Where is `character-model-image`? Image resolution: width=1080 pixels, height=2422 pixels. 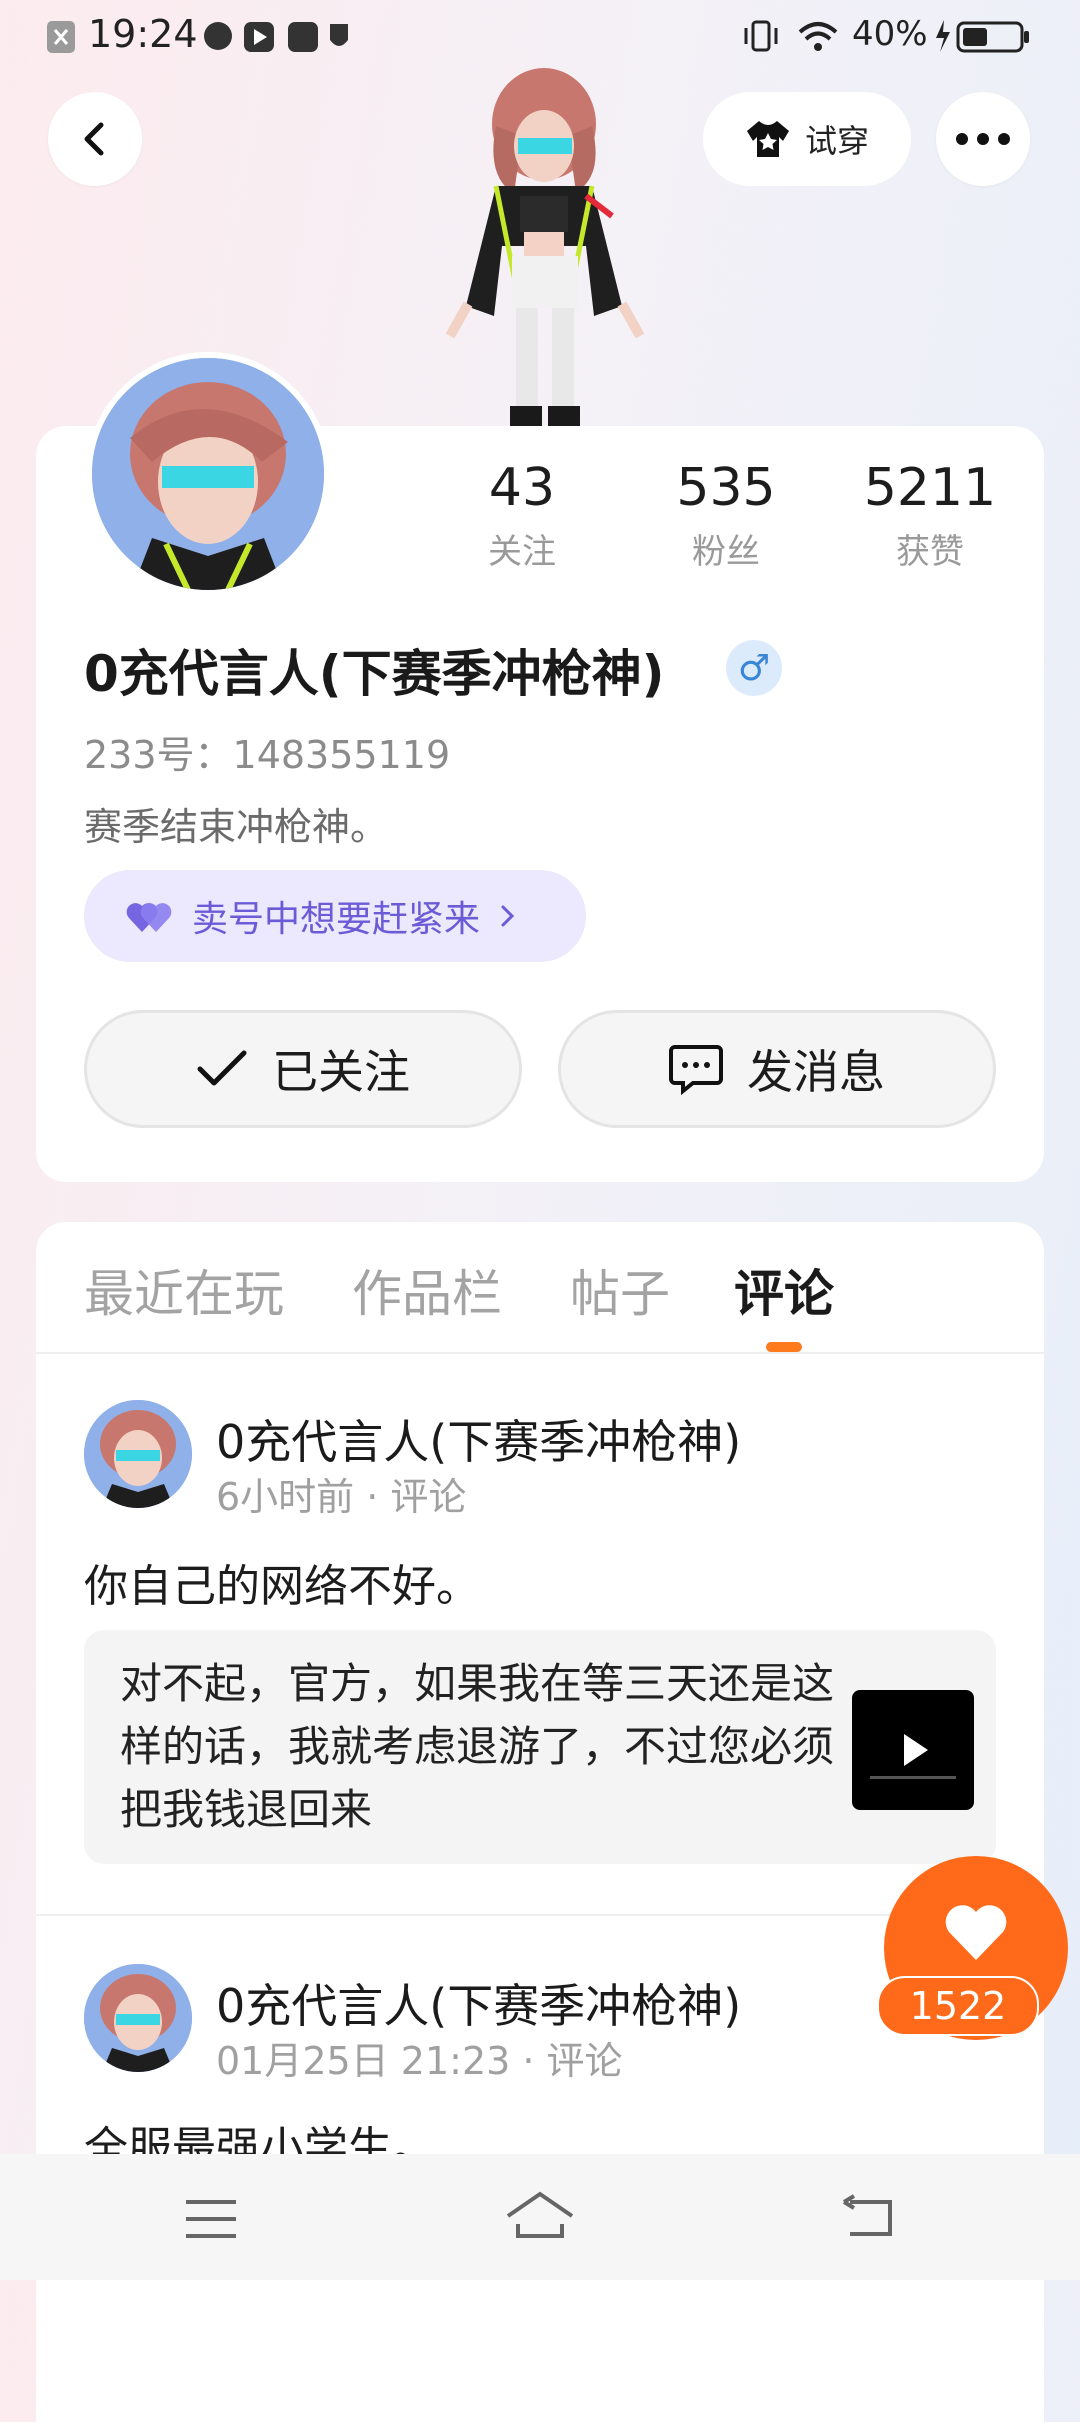
character-model-image is located at coordinates (546, 247).